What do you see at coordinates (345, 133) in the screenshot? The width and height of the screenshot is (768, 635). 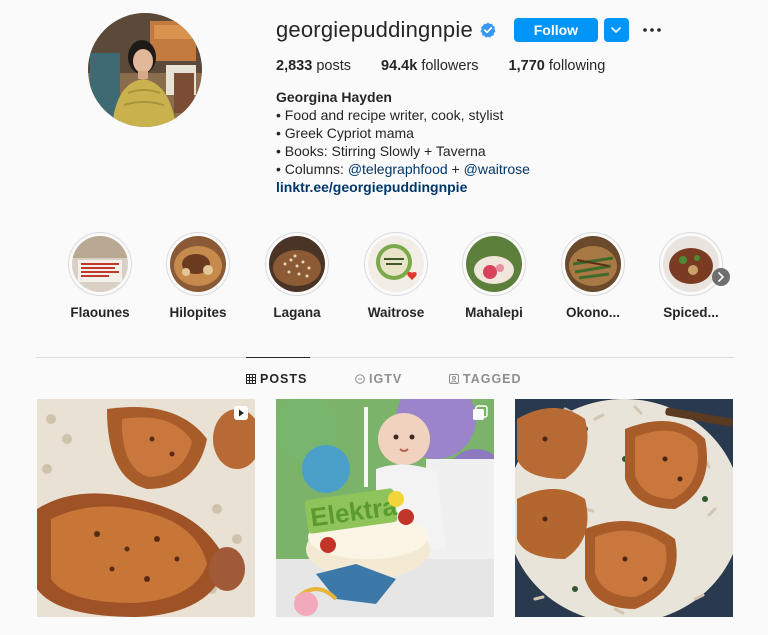 I see `bio-line: • Greek Cypriot mama` at bounding box center [345, 133].